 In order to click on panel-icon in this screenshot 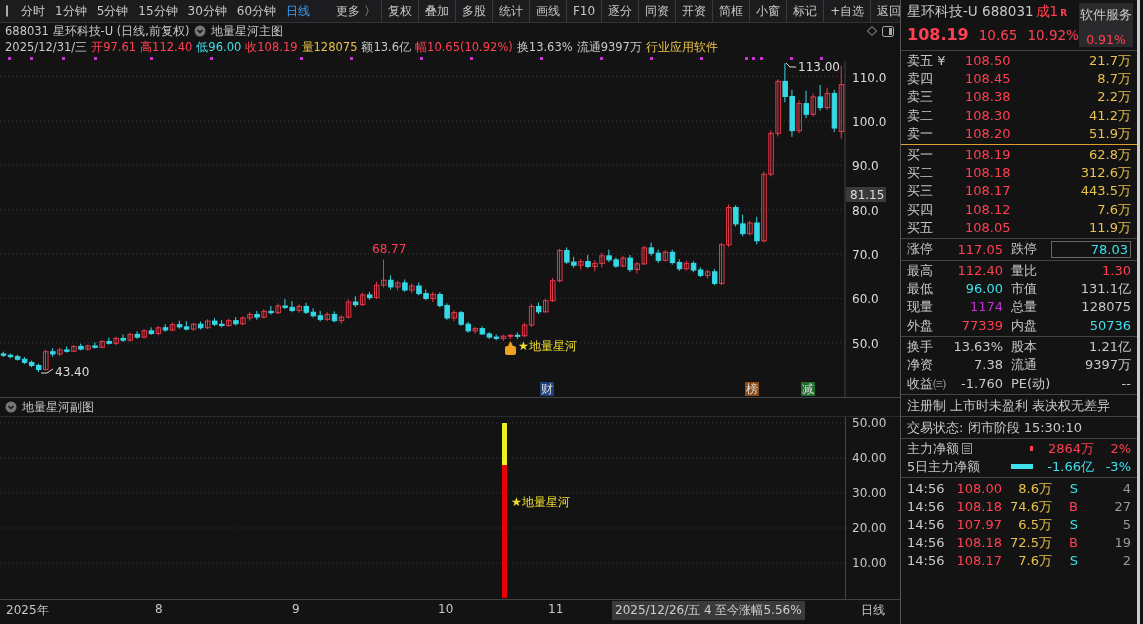, I will do `click(888, 31)`.